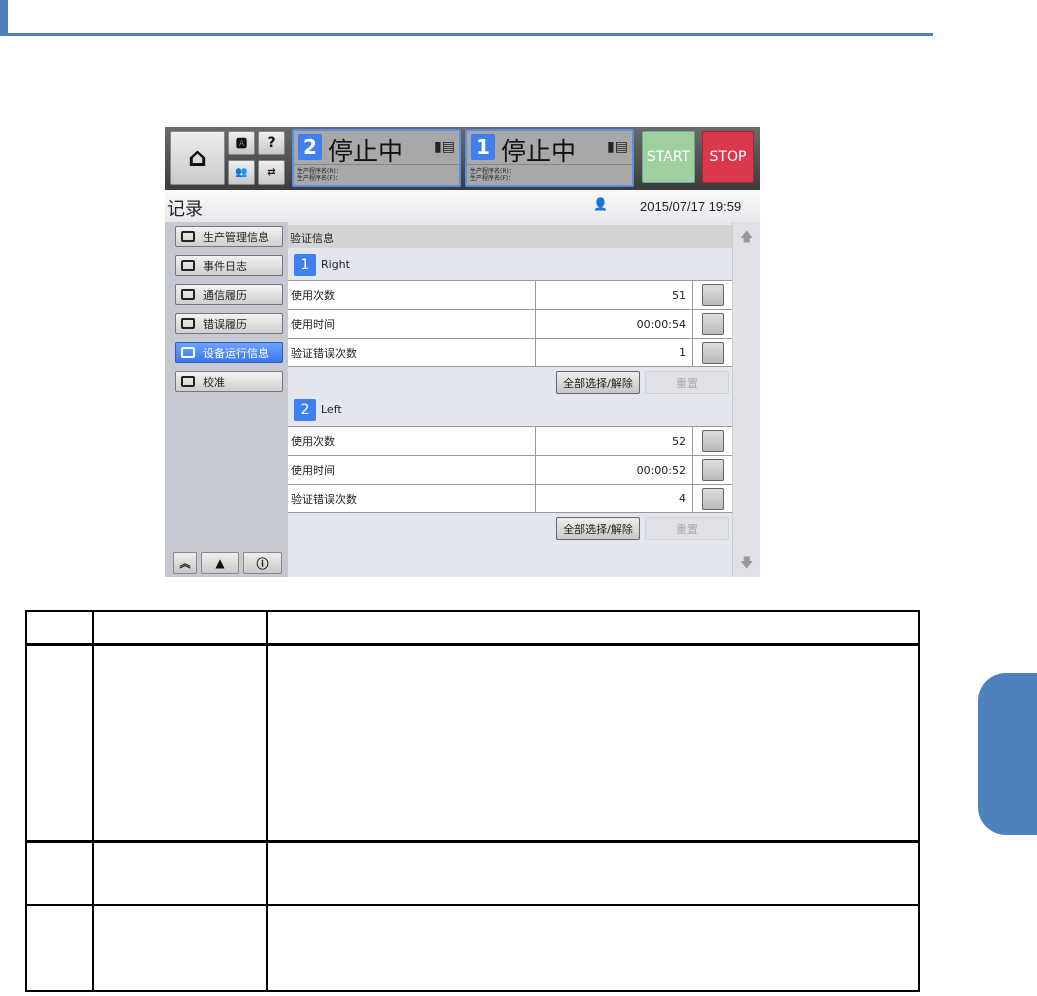 The width and height of the screenshot is (1037, 996). What do you see at coordinates (510, 469) in the screenshot?
I see `table-row: 使用时间 00:00:52` at bounding box center [510, 469].